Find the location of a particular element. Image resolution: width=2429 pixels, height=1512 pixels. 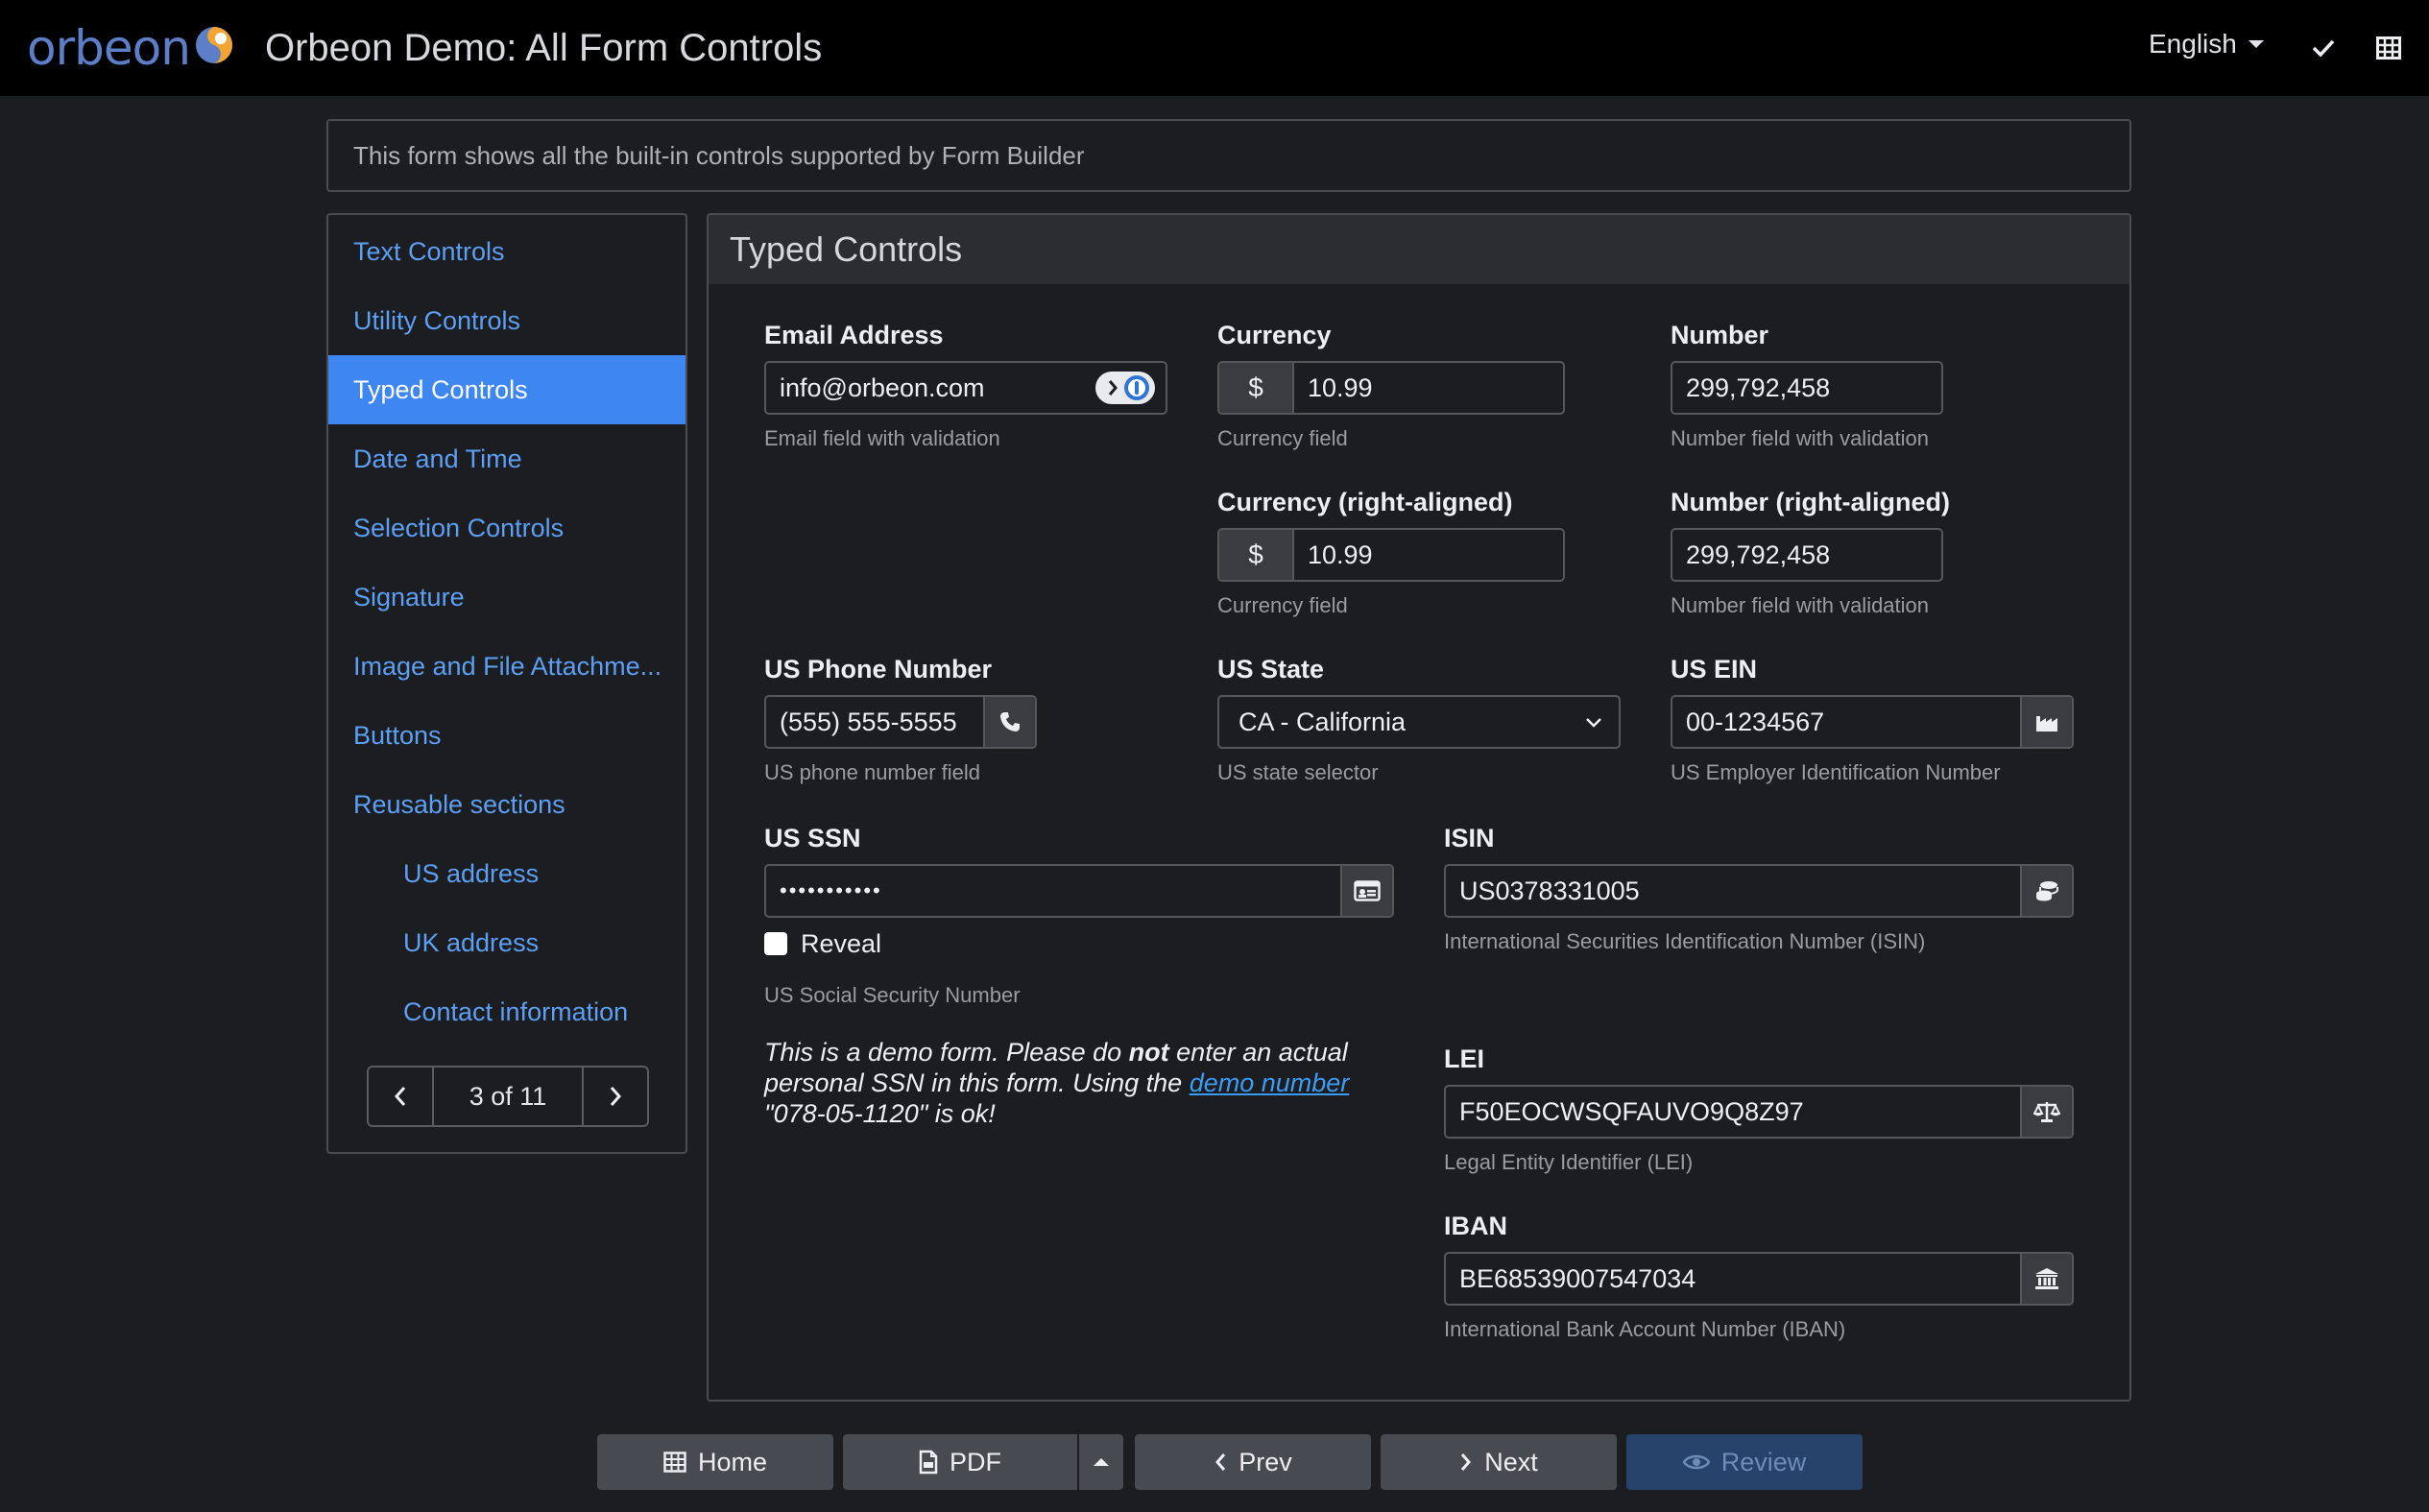

pager-next-button is located at coordinates (615, 1096).